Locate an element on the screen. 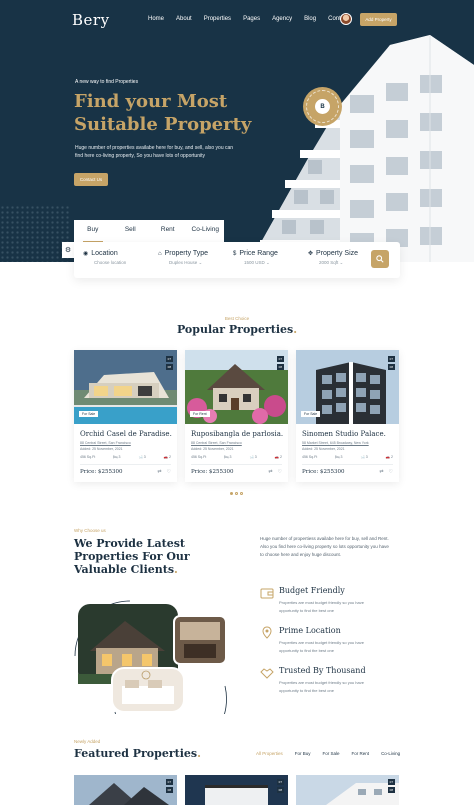 The height and width of the screenshot is (805, 474). wallet-icon is located at coordinates (267, 593).